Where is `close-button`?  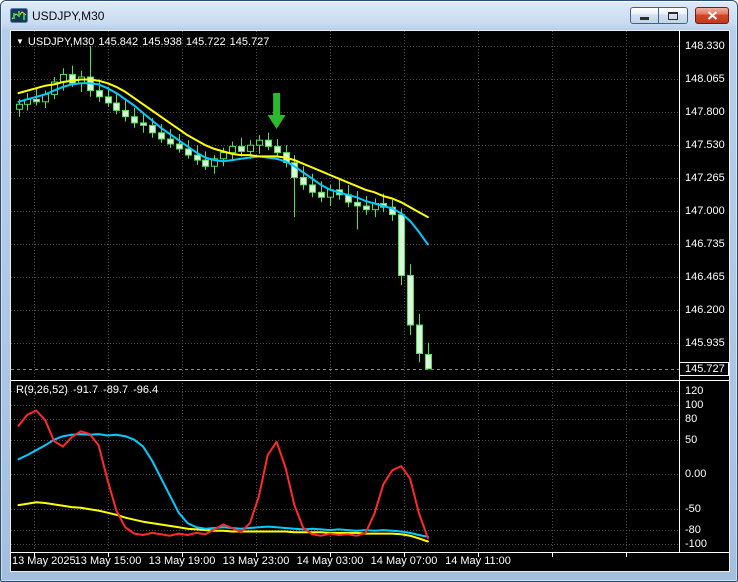
close-button is located at coordinates (712, 15).